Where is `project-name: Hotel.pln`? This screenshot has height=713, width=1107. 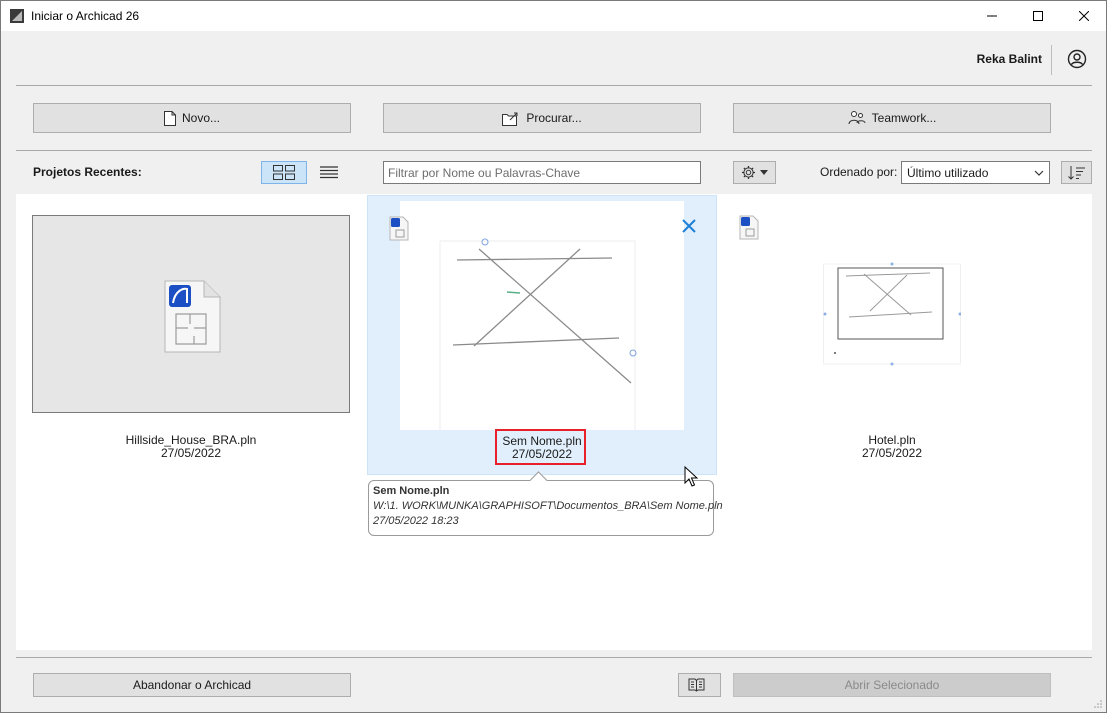 project-name: Hotel.pln is located at coordinates (892, 440).